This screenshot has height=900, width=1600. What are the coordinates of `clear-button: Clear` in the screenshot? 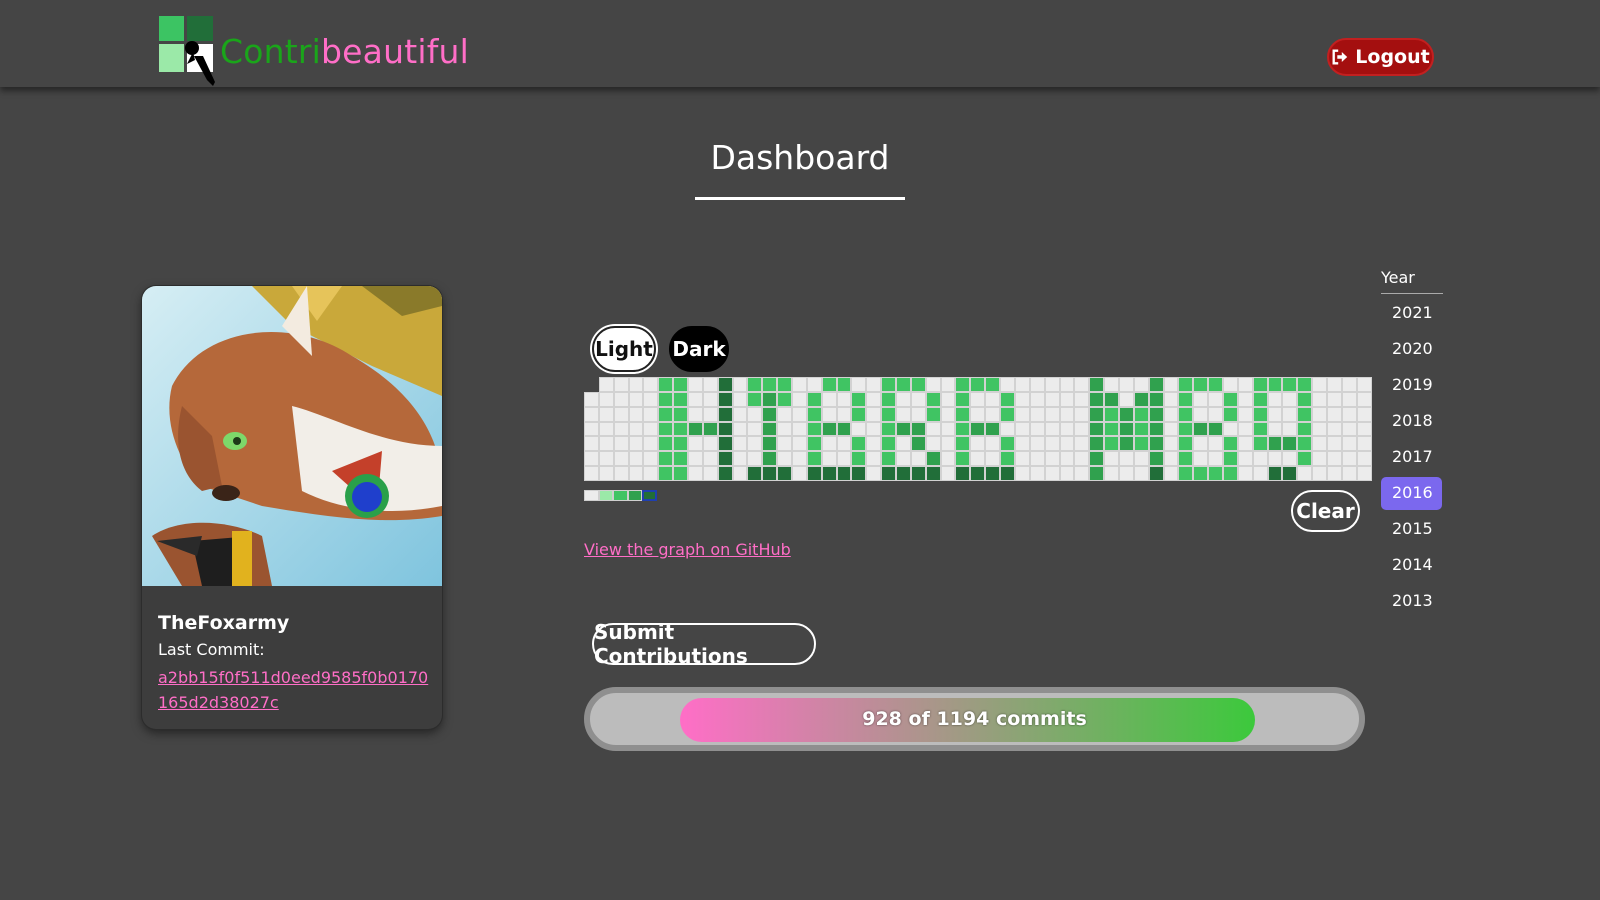 It's located at (1325, 511).